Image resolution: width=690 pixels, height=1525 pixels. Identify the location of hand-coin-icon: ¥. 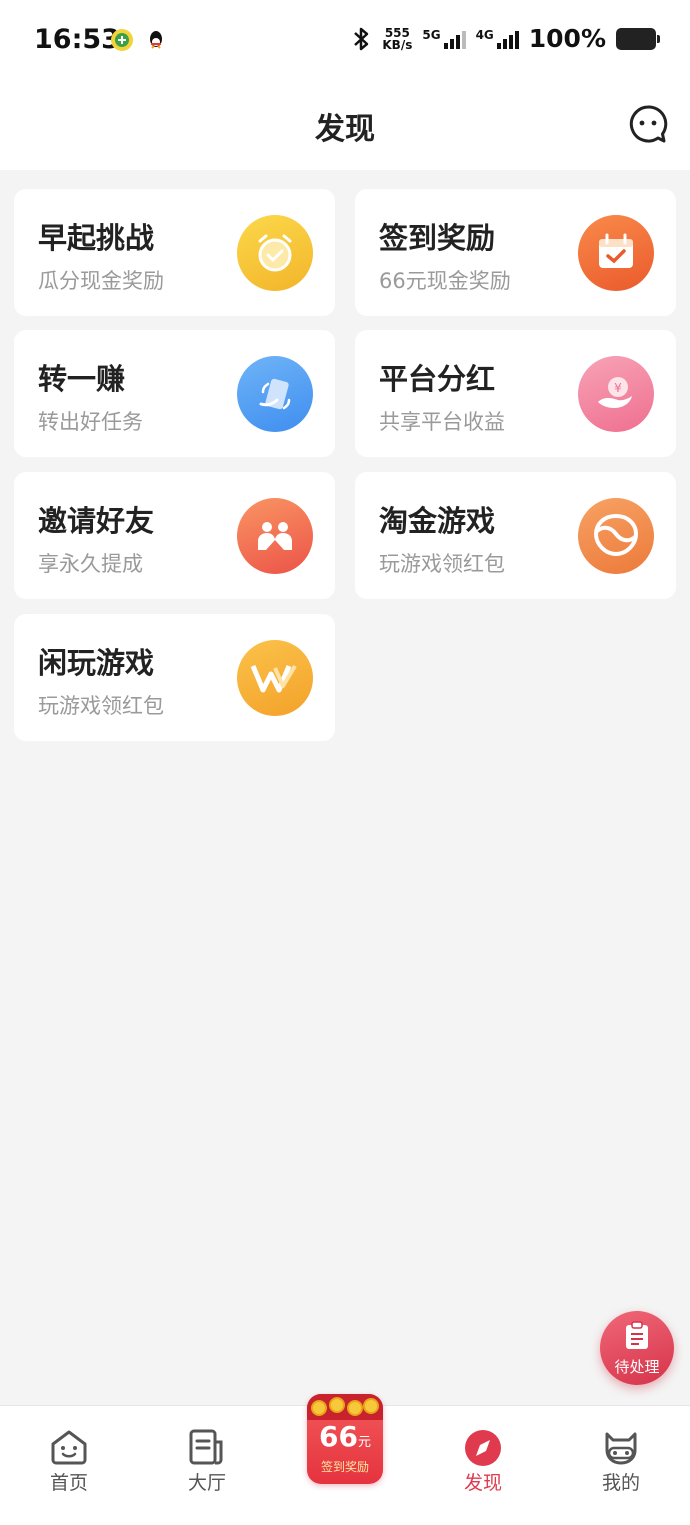
(616, 394).